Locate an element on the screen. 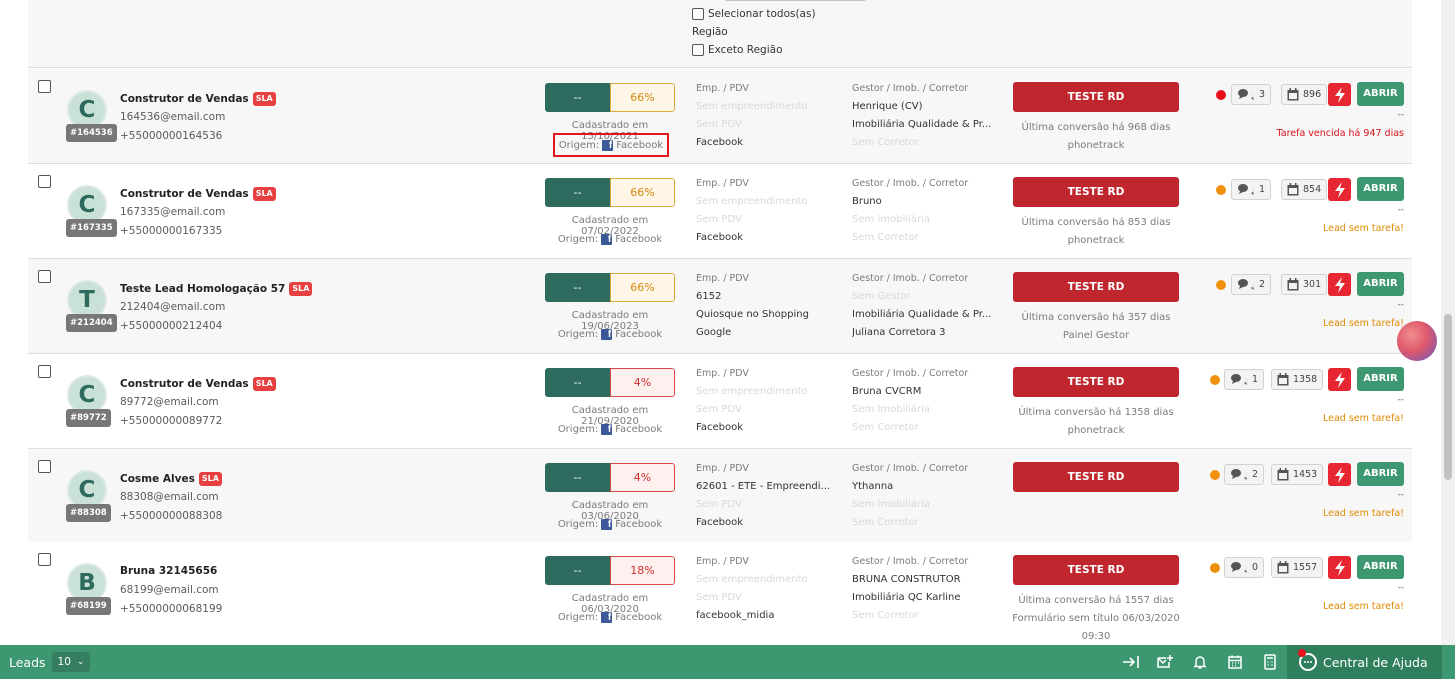  emp-pdv-column: Emp. / PDV 6152 Quiosque no Shopping Google is located at coordinates (766, 306).